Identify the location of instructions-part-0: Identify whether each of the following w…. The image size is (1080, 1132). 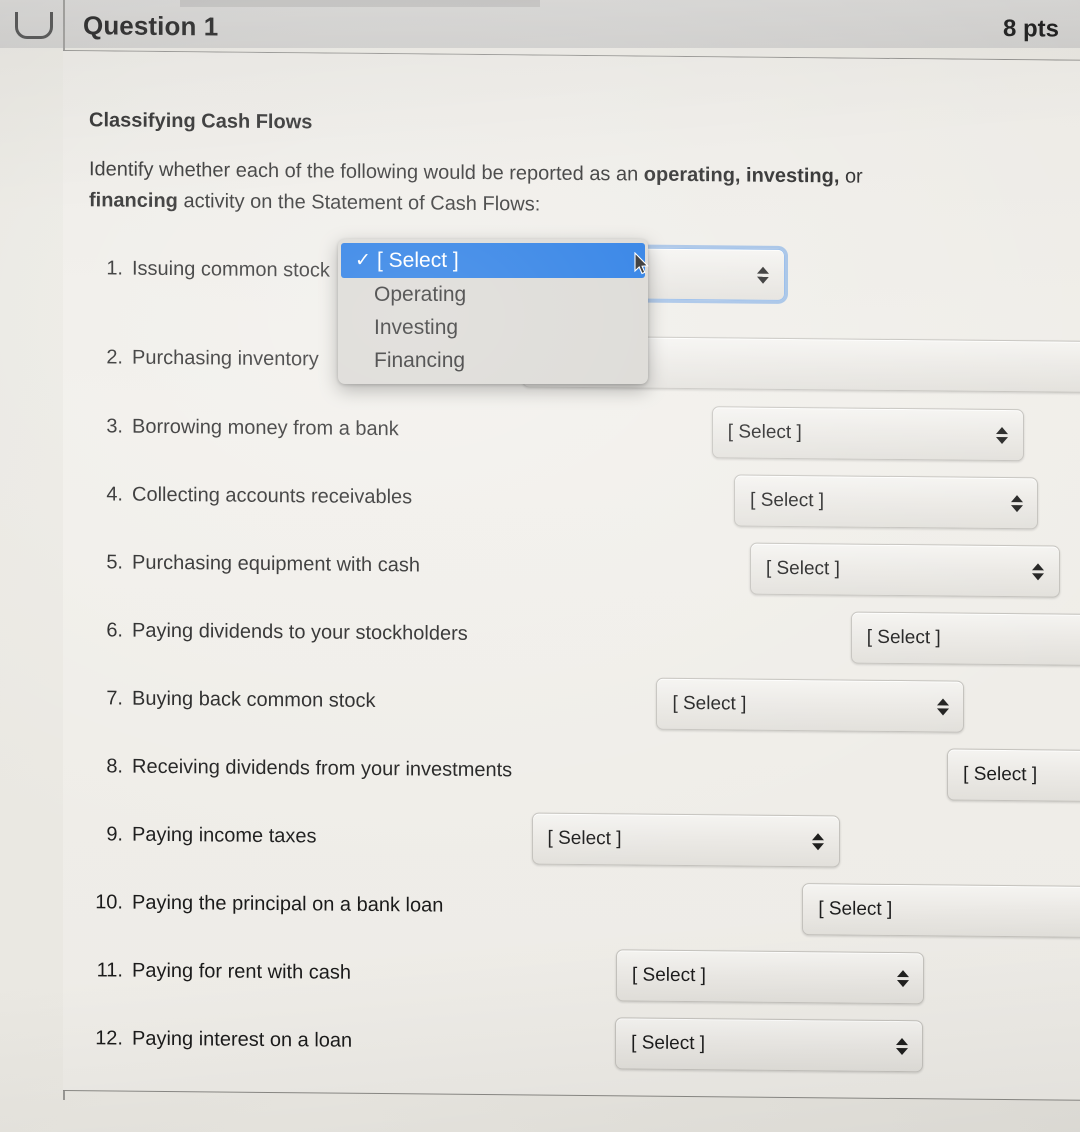
(366, 172).